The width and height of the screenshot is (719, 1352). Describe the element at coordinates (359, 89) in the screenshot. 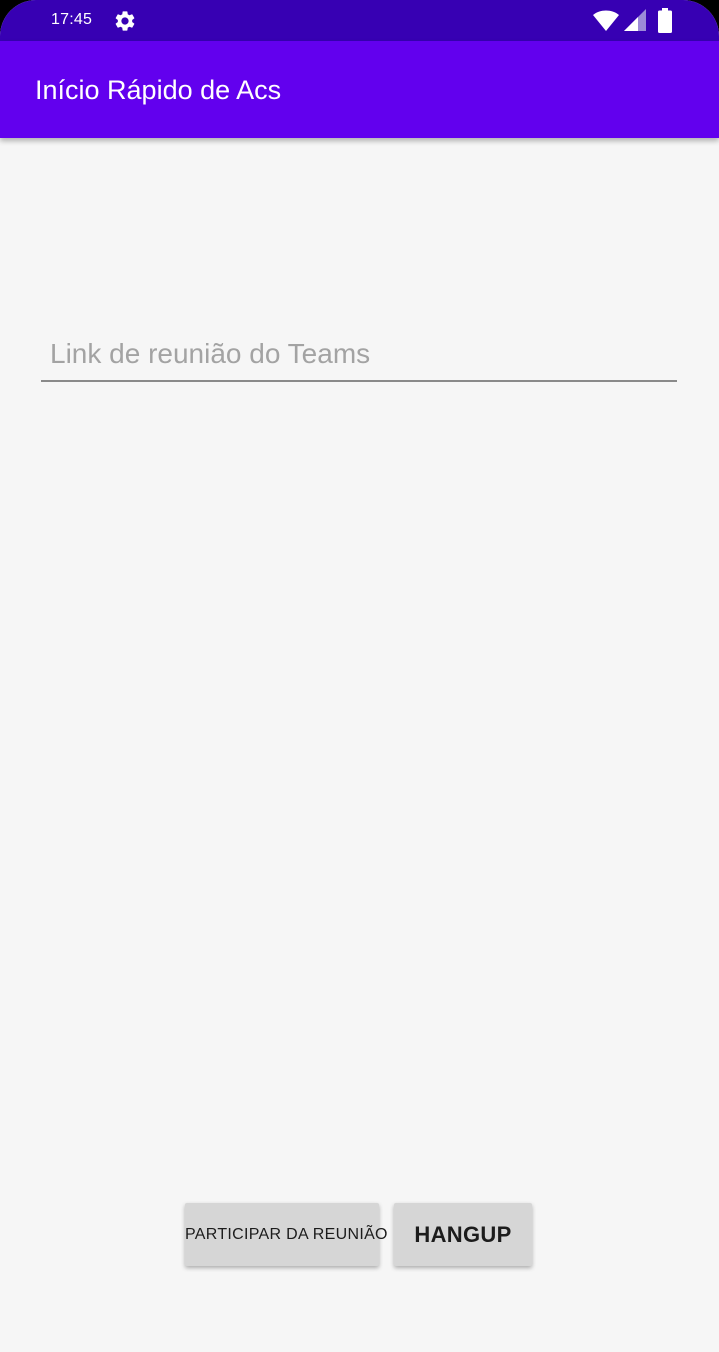

I see `app-bar: Início Rápido de Acs` at that location.